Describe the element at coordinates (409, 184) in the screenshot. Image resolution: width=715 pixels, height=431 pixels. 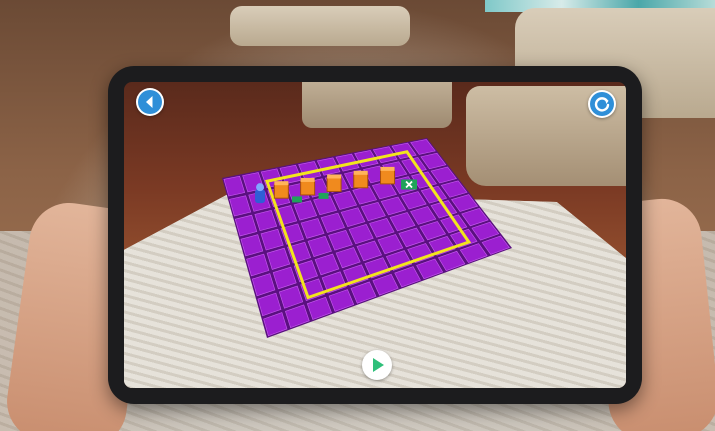
I see `goal-x-marker` at that location.